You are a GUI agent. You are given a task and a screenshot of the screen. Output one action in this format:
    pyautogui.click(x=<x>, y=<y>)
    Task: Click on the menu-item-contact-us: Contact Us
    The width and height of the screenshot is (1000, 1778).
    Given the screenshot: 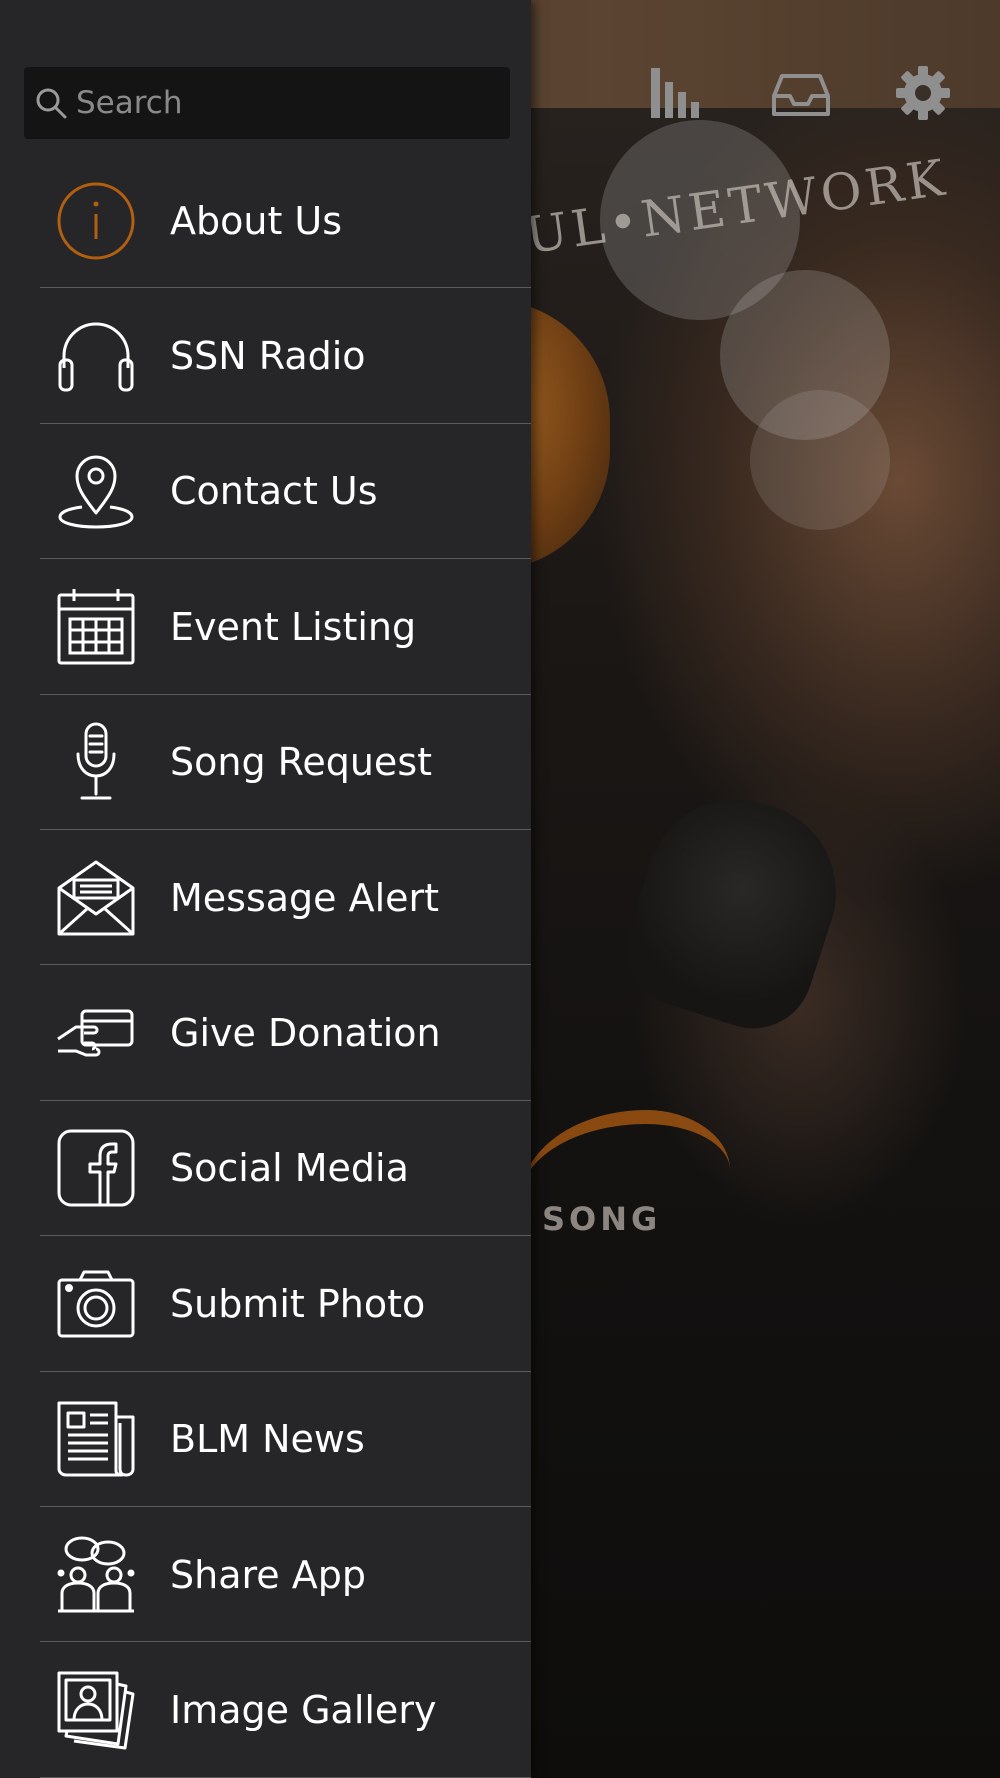 What is the action you would take?
    pyautogui.click(x=265, y=492)
    